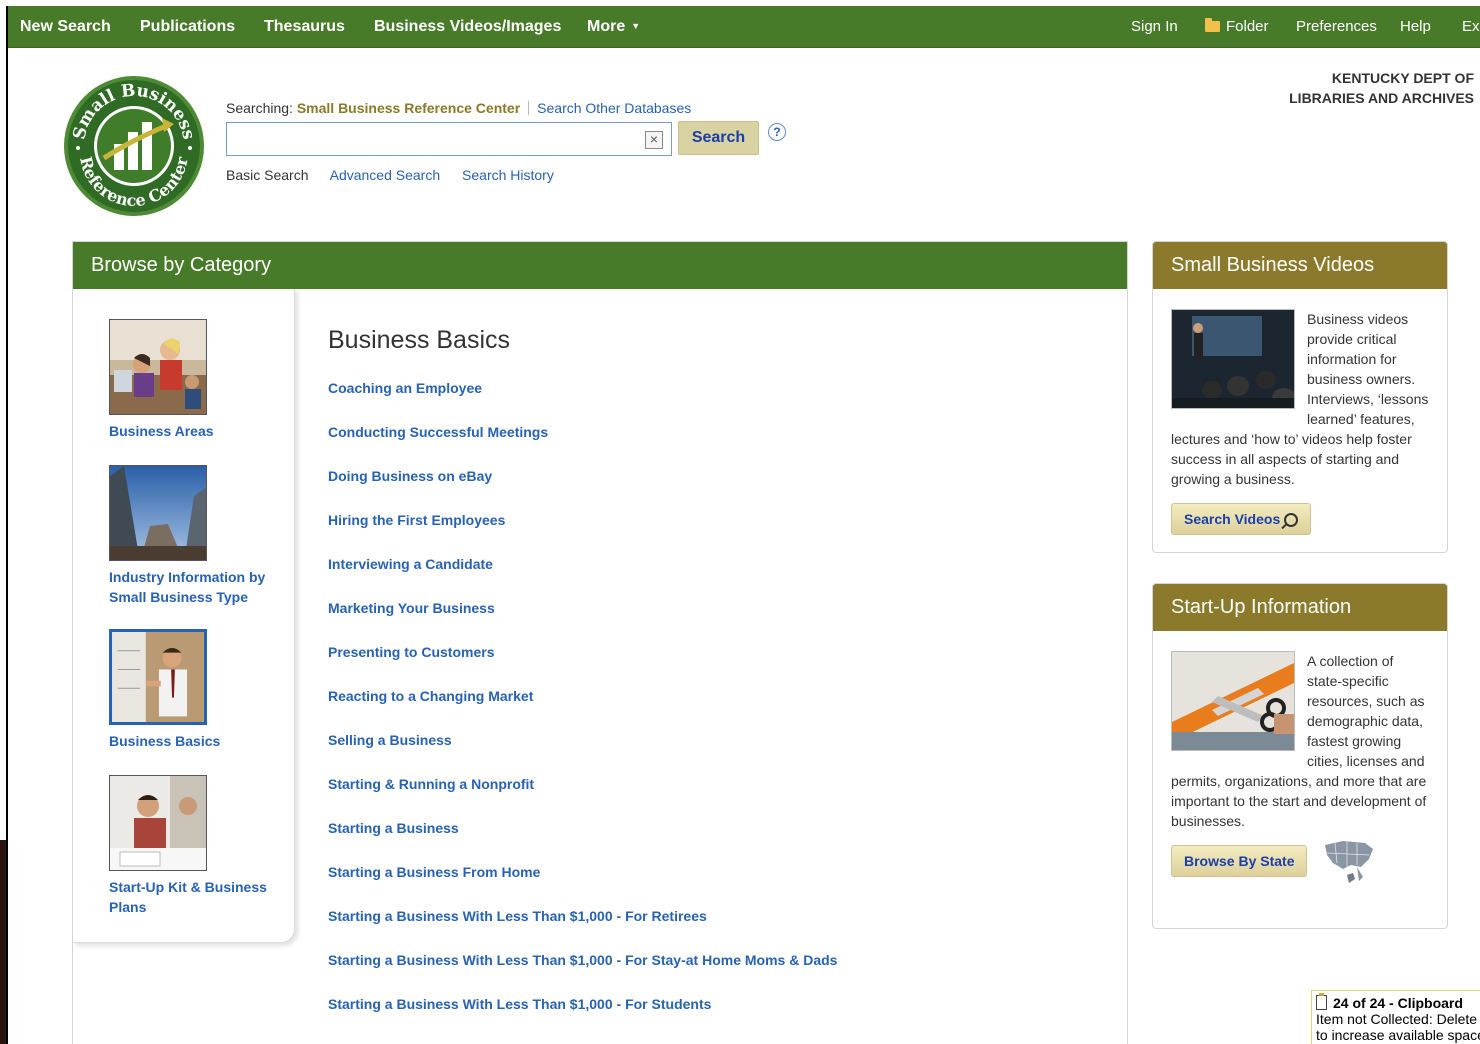  I want to click on videos-panel-title: Small Business Videos, so click(1300, 265).